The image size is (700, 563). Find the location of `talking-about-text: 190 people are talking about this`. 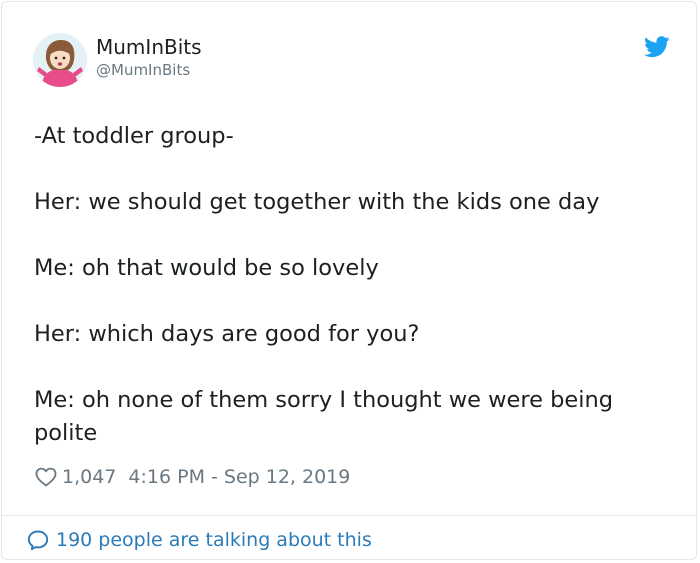

talking-about-text: 190 people are talking about this is located at coordinates (214, 540).